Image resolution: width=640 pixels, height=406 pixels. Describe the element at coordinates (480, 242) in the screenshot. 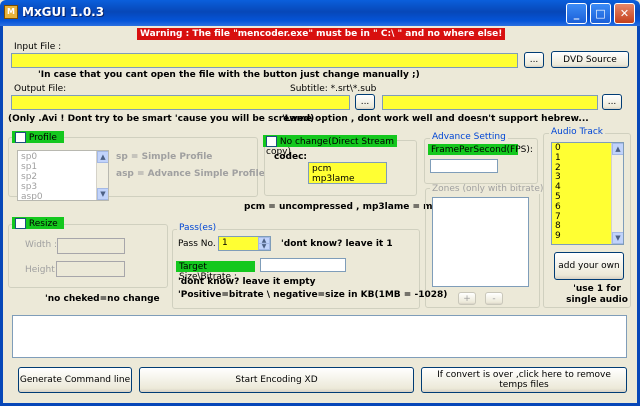

I see `zones-list` at that location.